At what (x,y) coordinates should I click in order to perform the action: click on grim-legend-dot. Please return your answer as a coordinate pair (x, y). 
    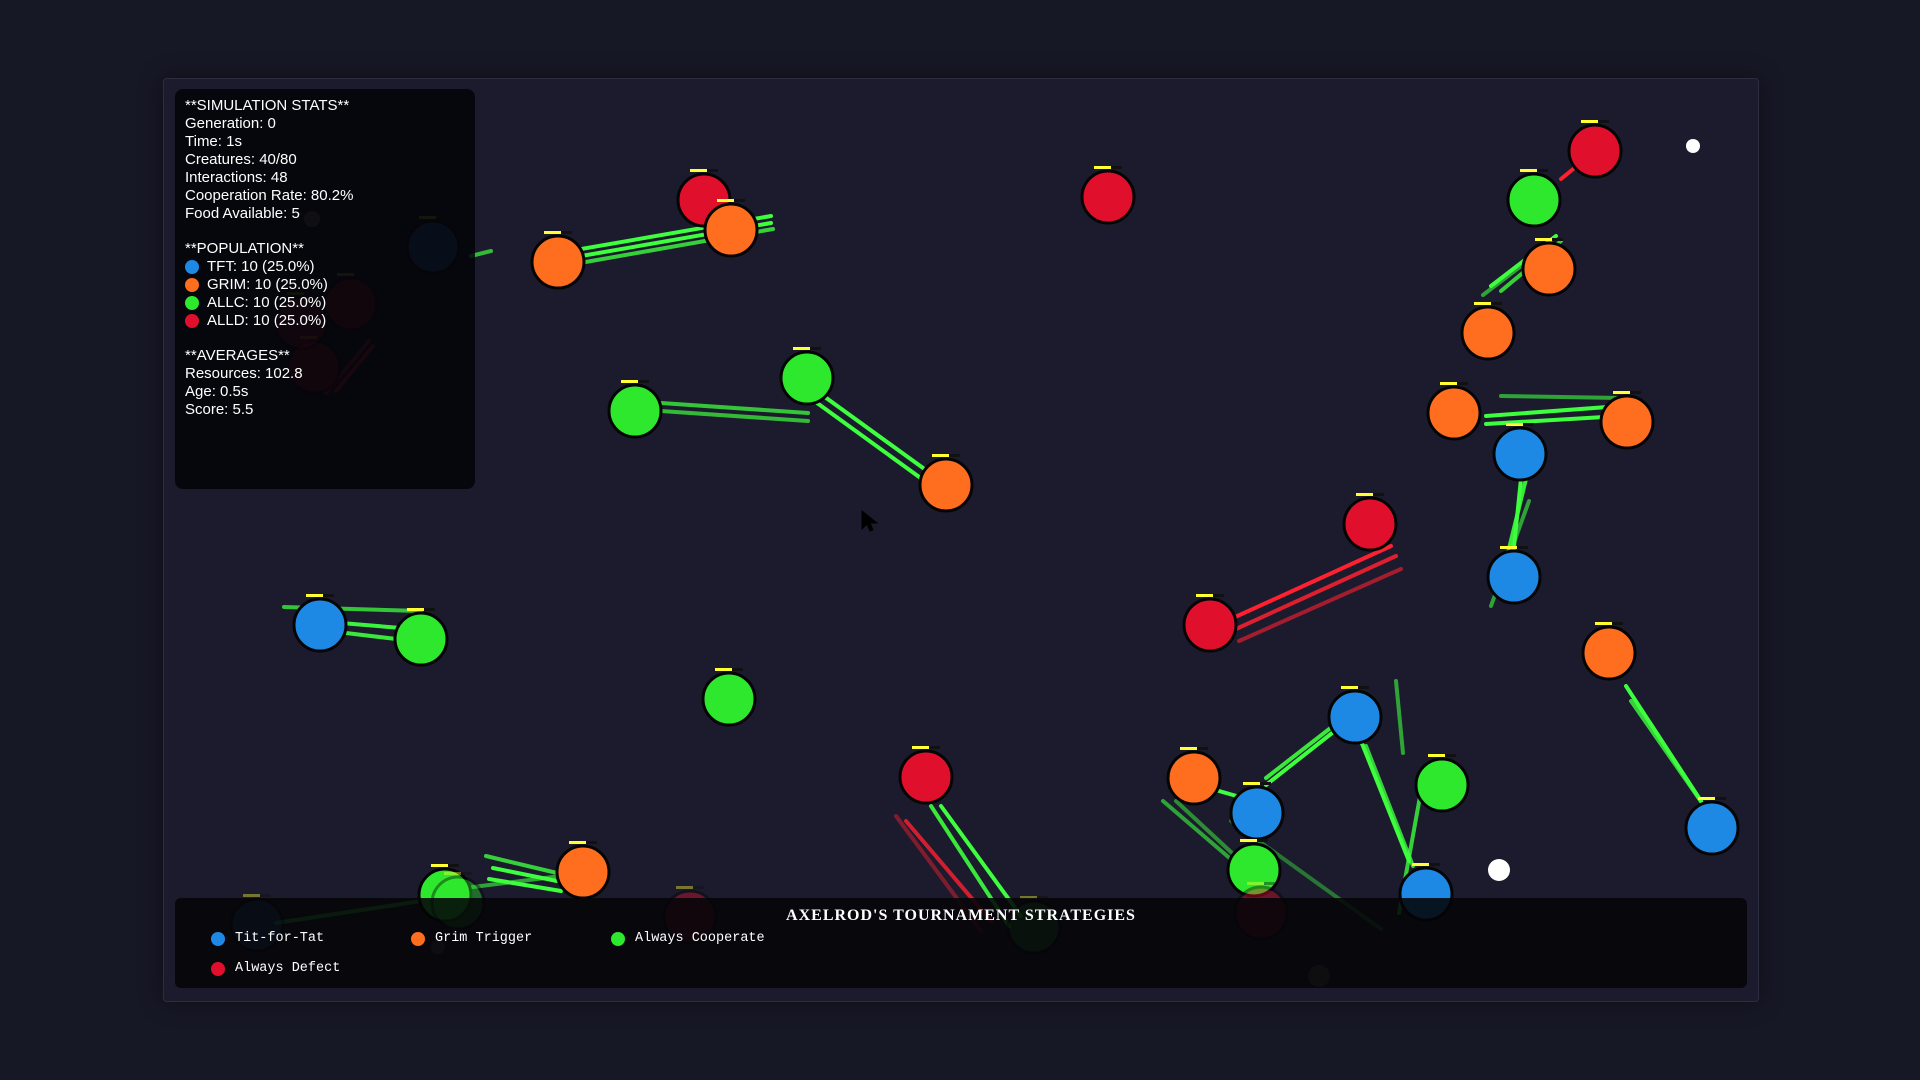
    Looking at the image, I should click on (418, 938).